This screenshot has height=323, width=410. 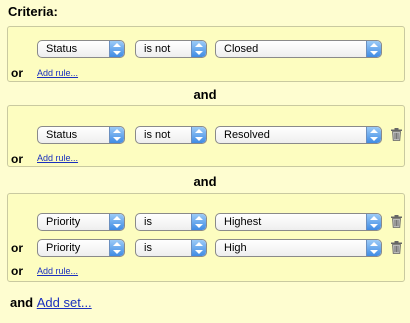 I want to click on value-select: Resolved, so click(x=298, y=135).